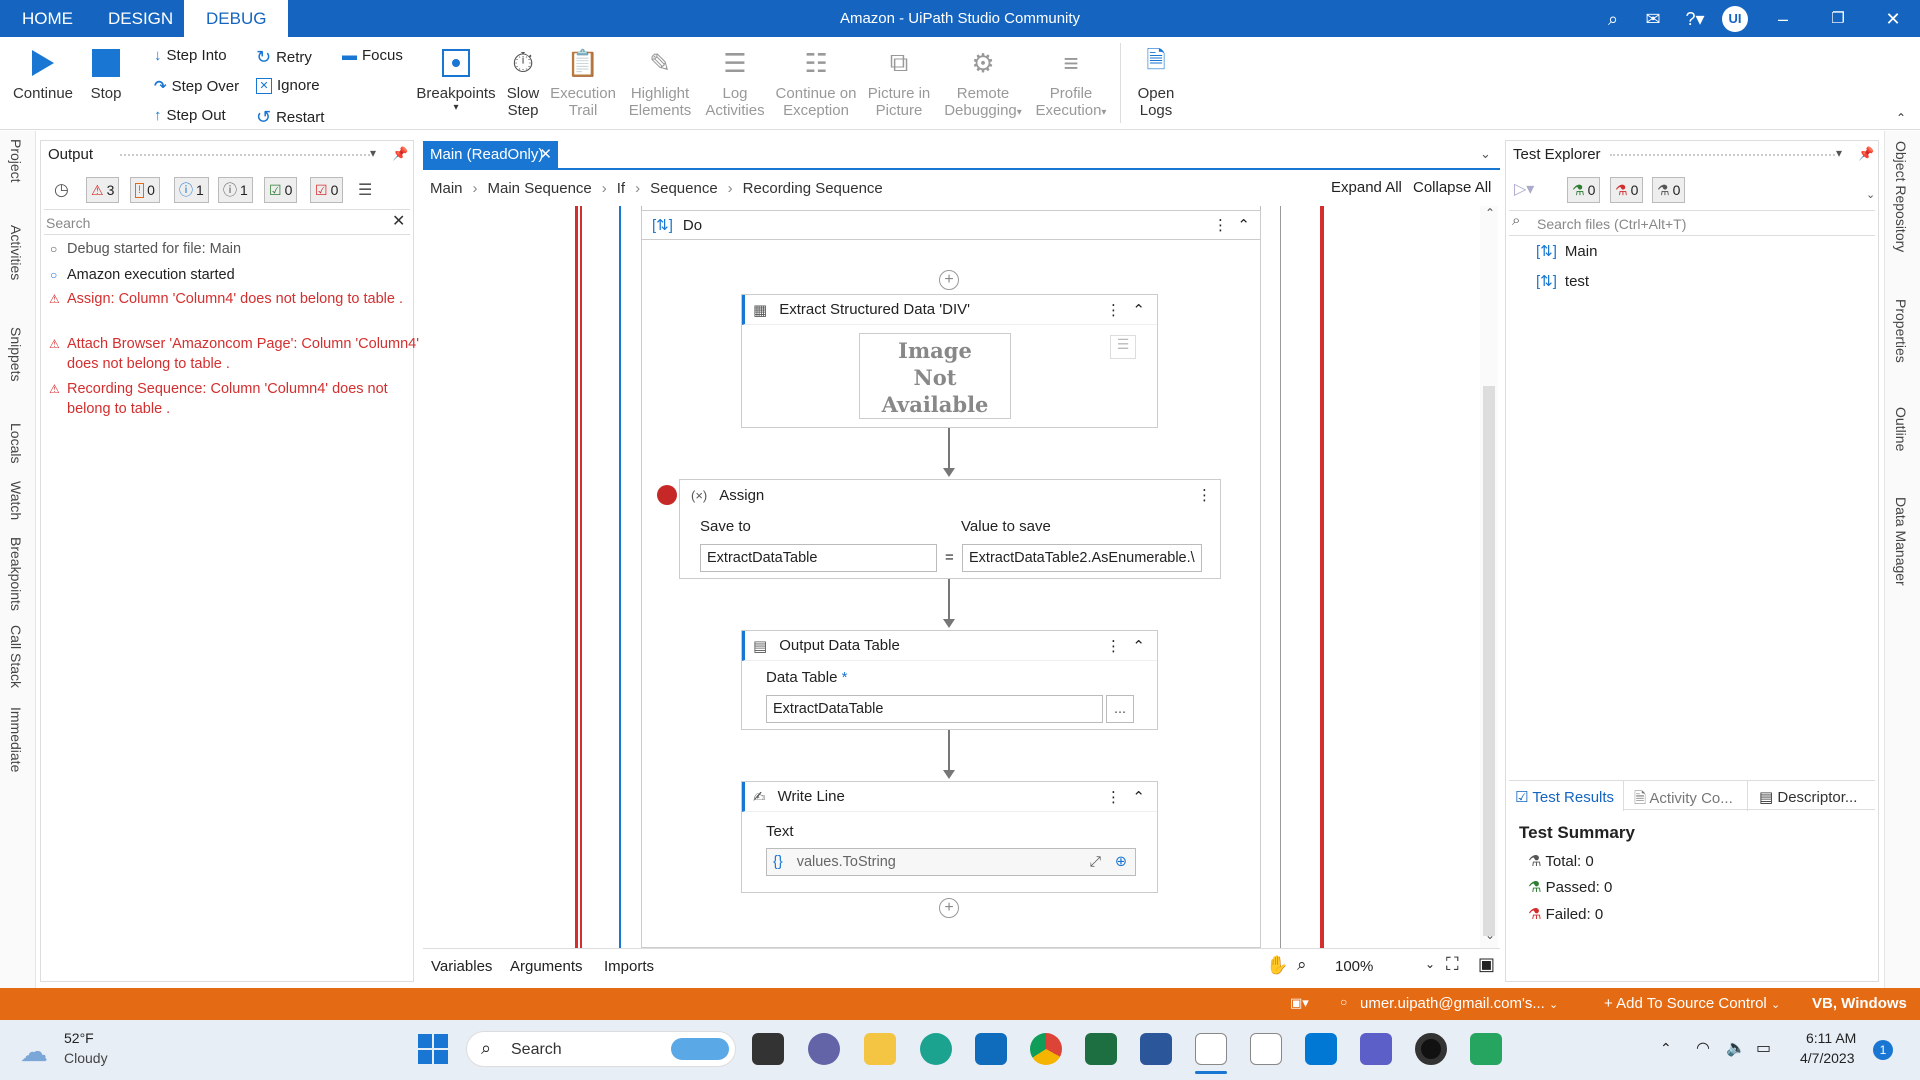 The width and height of the screenshot is (1920, 1080). I want to click on stop-button: Stop, so click(106, 71).